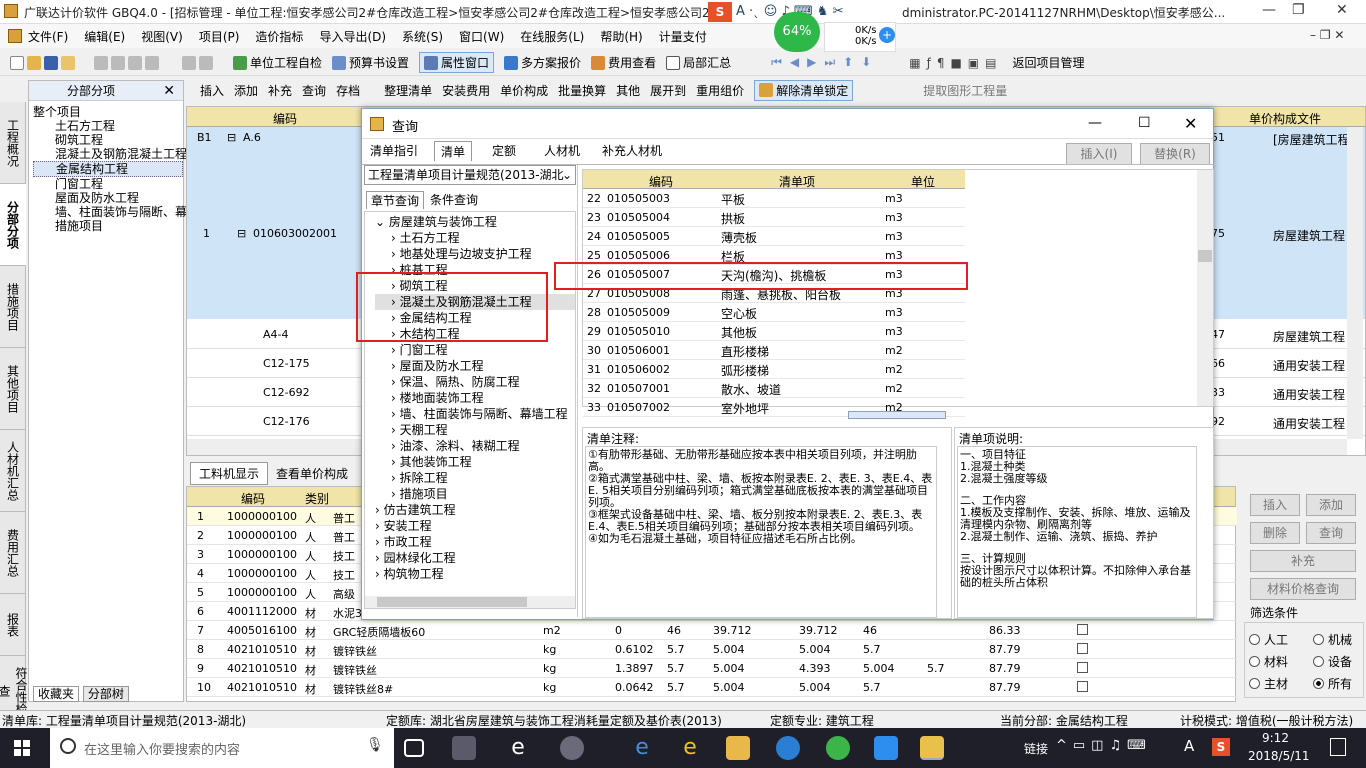  What do you see at coordinates (738, 748) in the screenshot?
I see `file-explorer-icon` at bounding box center [738, 748].